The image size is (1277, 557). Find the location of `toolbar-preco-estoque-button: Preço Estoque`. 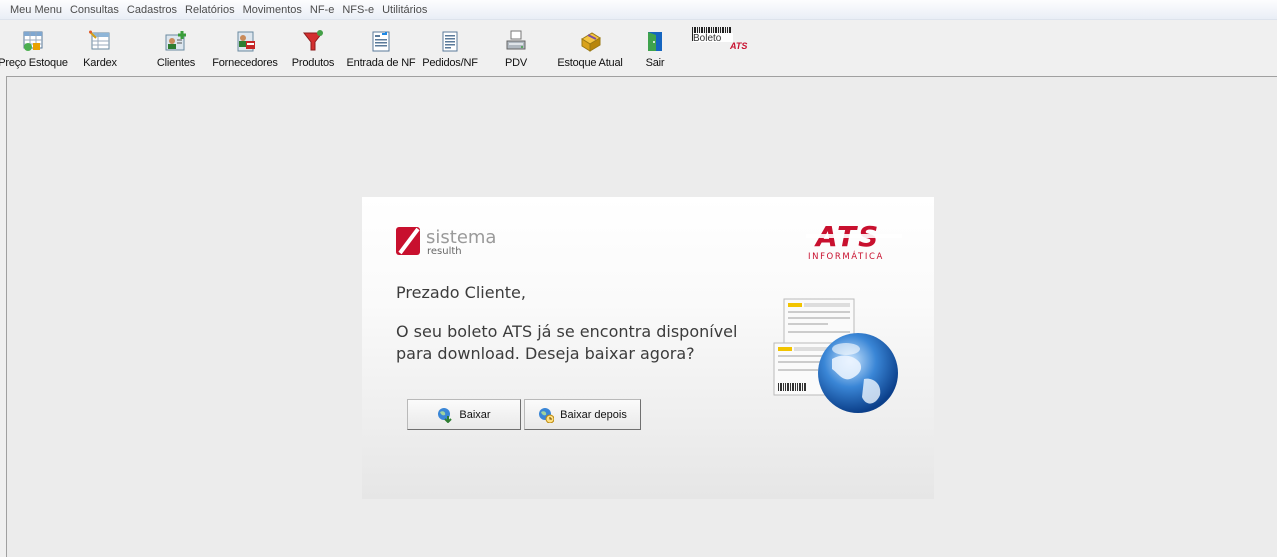

toolbar-preco-estoque-button: Preço Estoque is located at coordinates (34, 46).